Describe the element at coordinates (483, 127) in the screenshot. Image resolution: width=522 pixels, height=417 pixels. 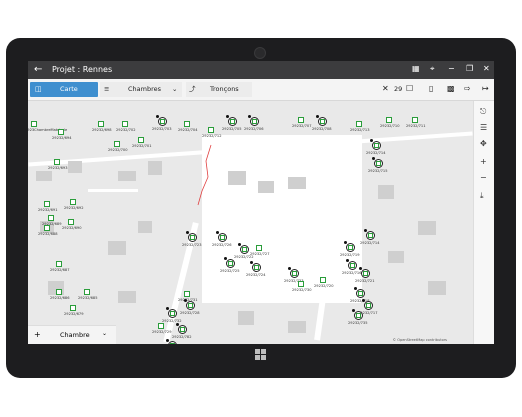
I see `layers-icon: ☰` at that location.